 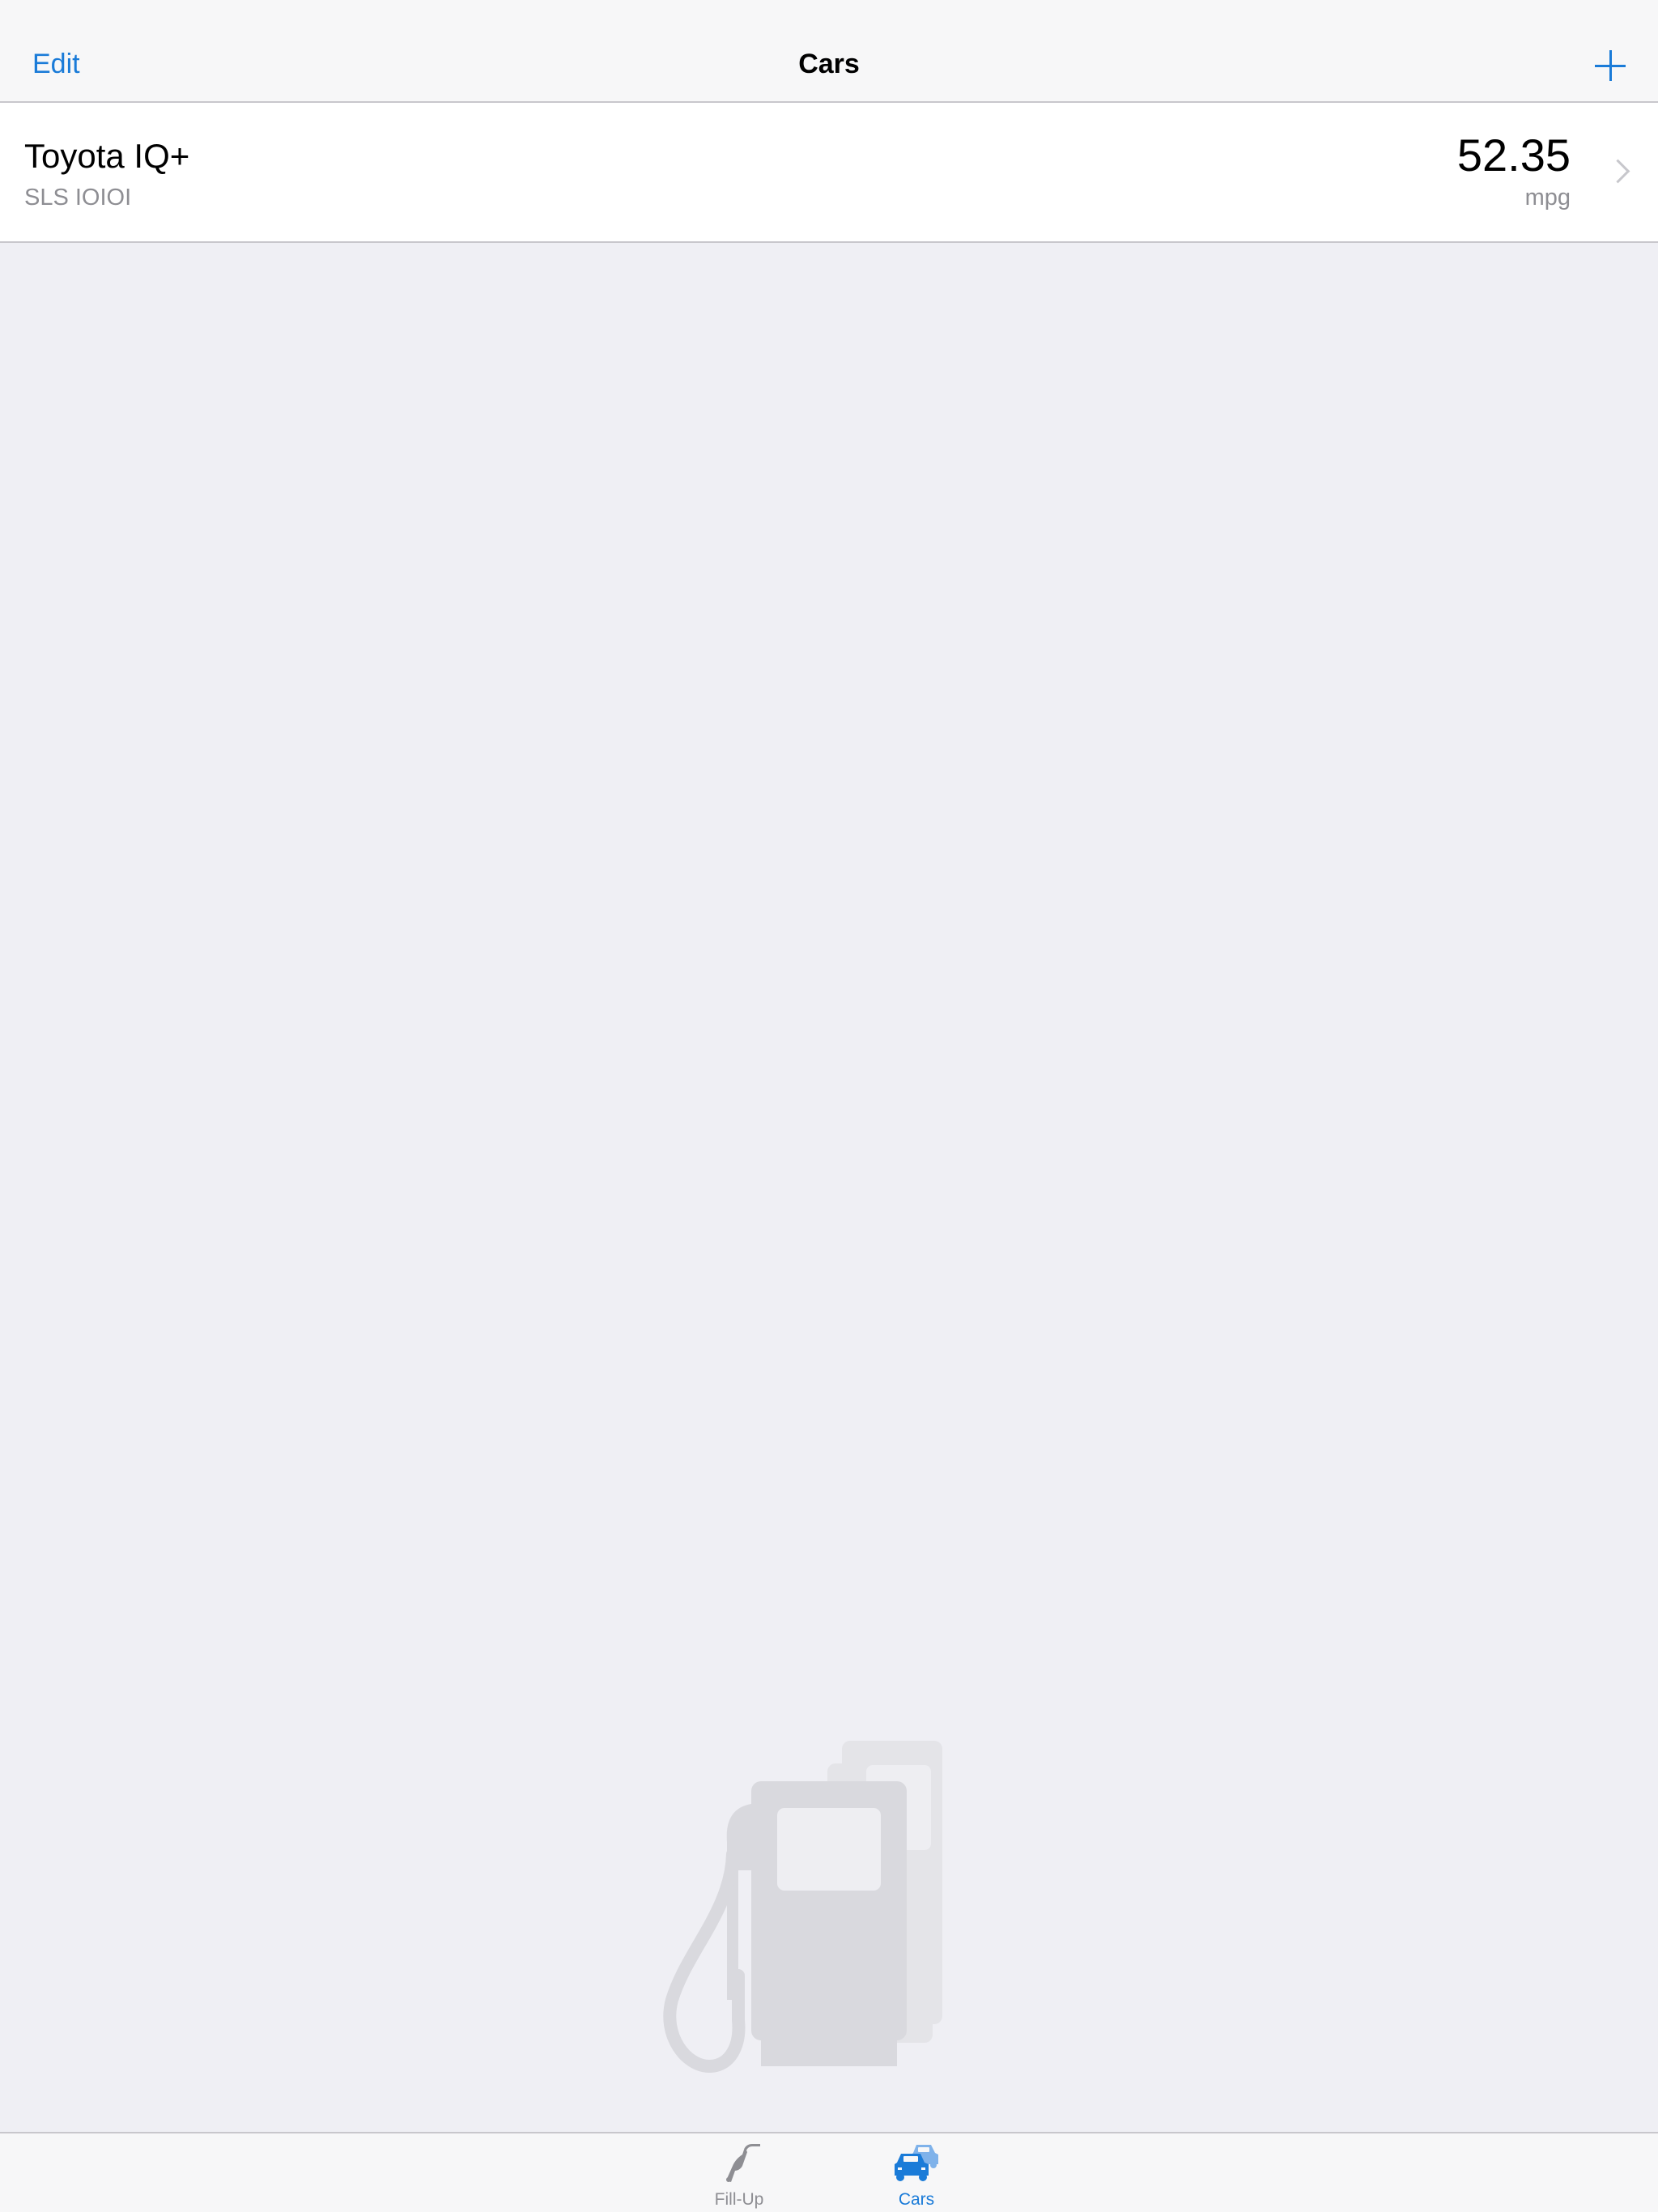 What do you see at coordinates (1547, 198) in the screenshot?
I see `car-mileage-unit: mpg` at bounding box center [1547, 198].